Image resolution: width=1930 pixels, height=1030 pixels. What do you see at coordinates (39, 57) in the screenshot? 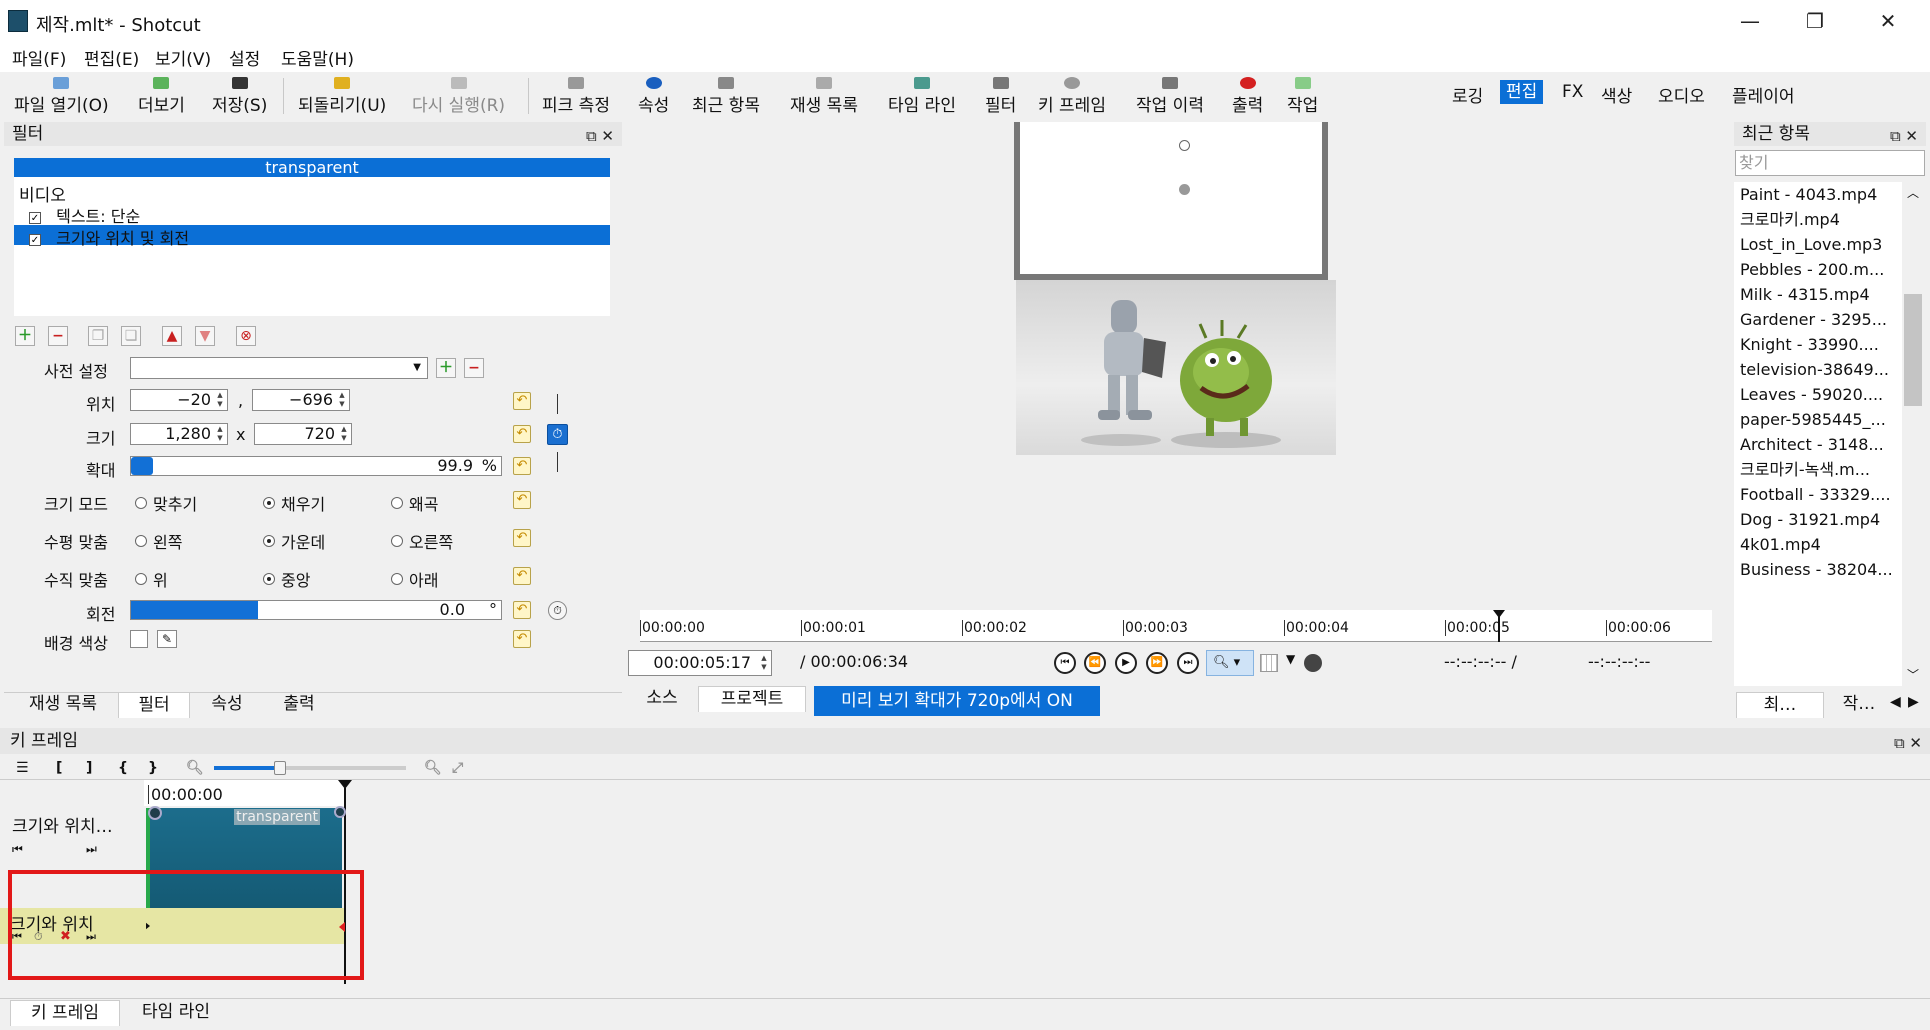
I see `menu-file: 파일(F)` at bounding box center [39, 57].